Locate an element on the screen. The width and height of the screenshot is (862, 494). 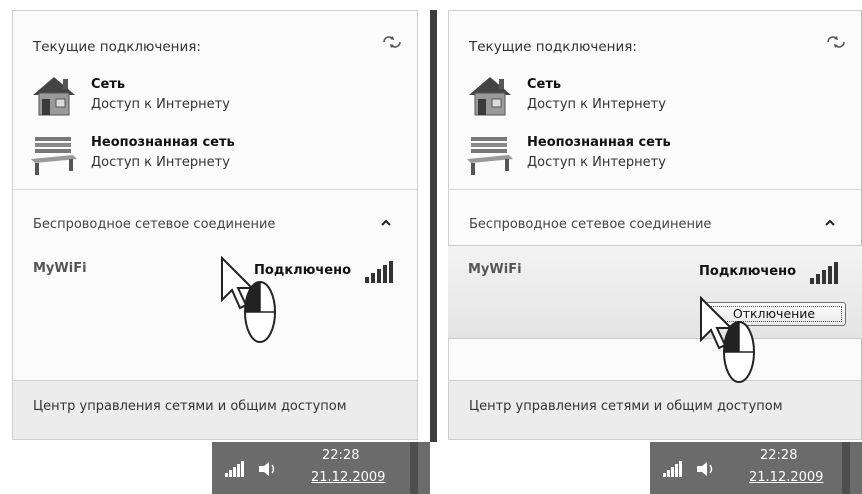
wifi-connection-status: Подключено is located at coordinates (747, 271).